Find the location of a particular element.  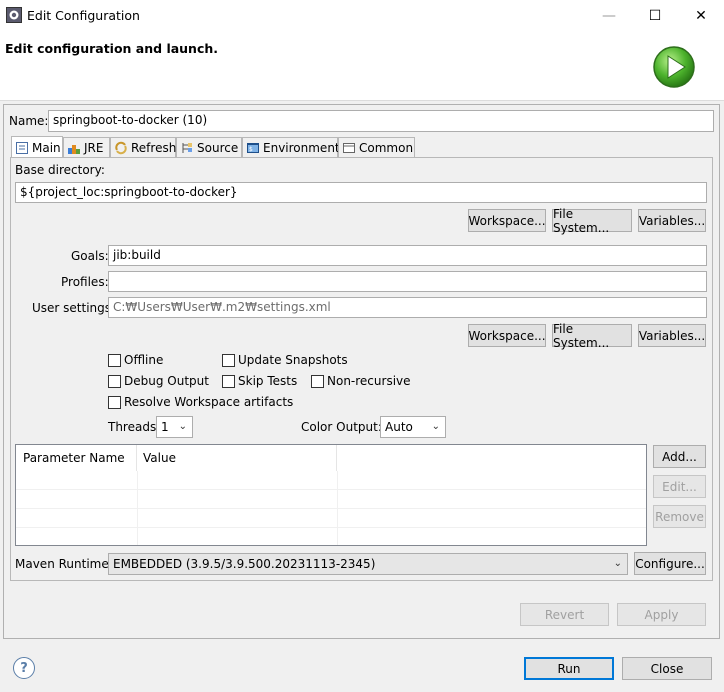

resolve-workspace-label: Resolve Workspace artifacts is located at coordinates (209, 402).